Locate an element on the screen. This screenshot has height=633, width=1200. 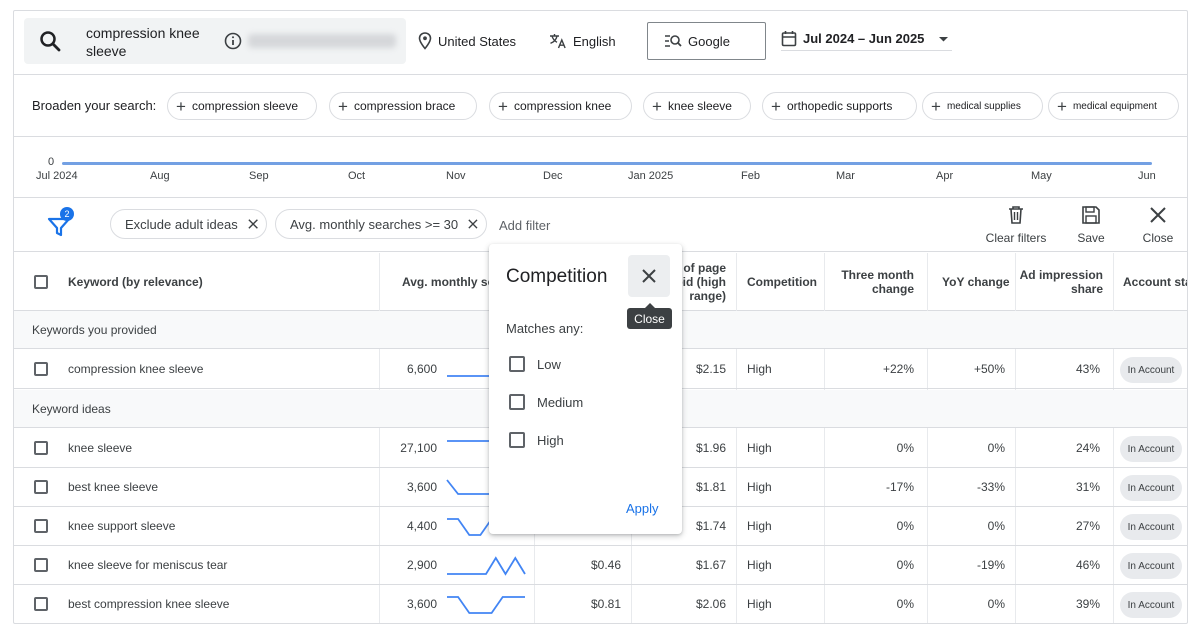
ad-share-cell: 43% is located at coordinates (1087, 369).